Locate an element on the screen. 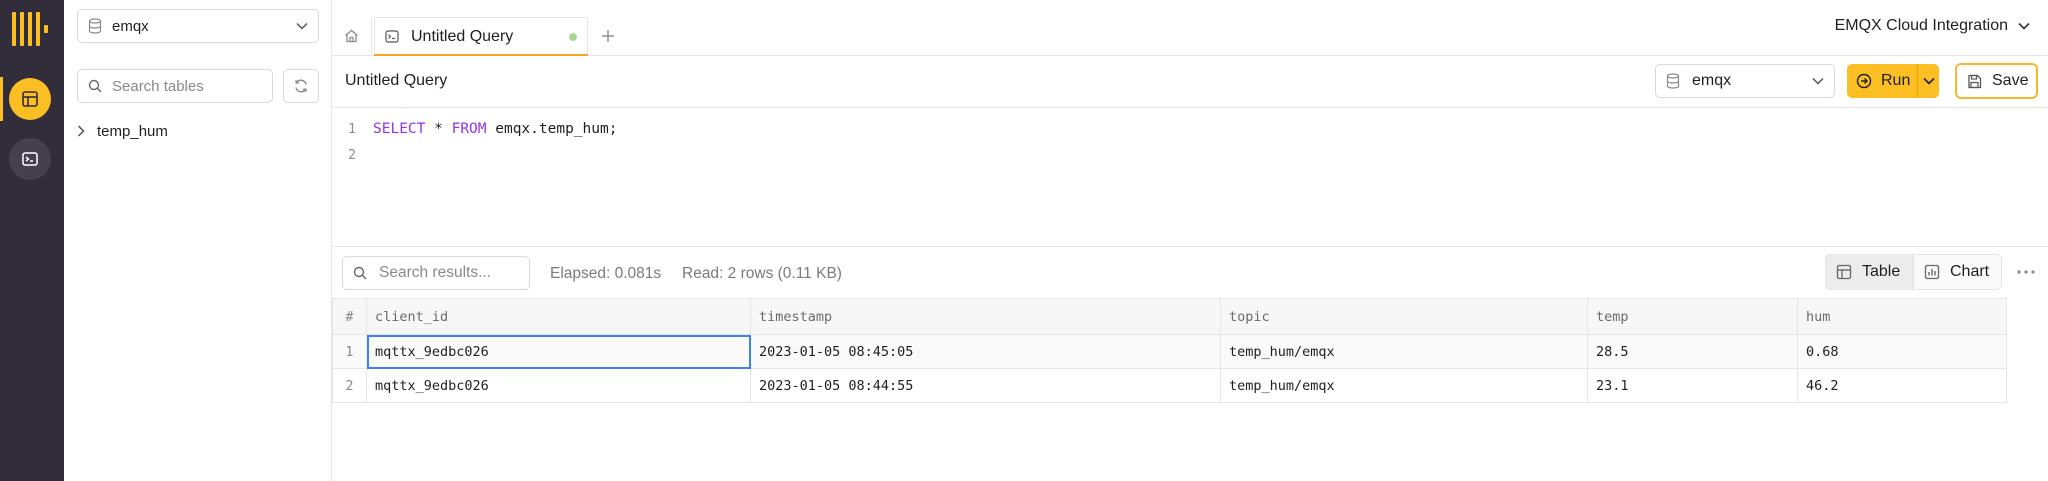 The width and height of the screenshot is (2048, 481). run-icon is located at coordinates (1864, 81).